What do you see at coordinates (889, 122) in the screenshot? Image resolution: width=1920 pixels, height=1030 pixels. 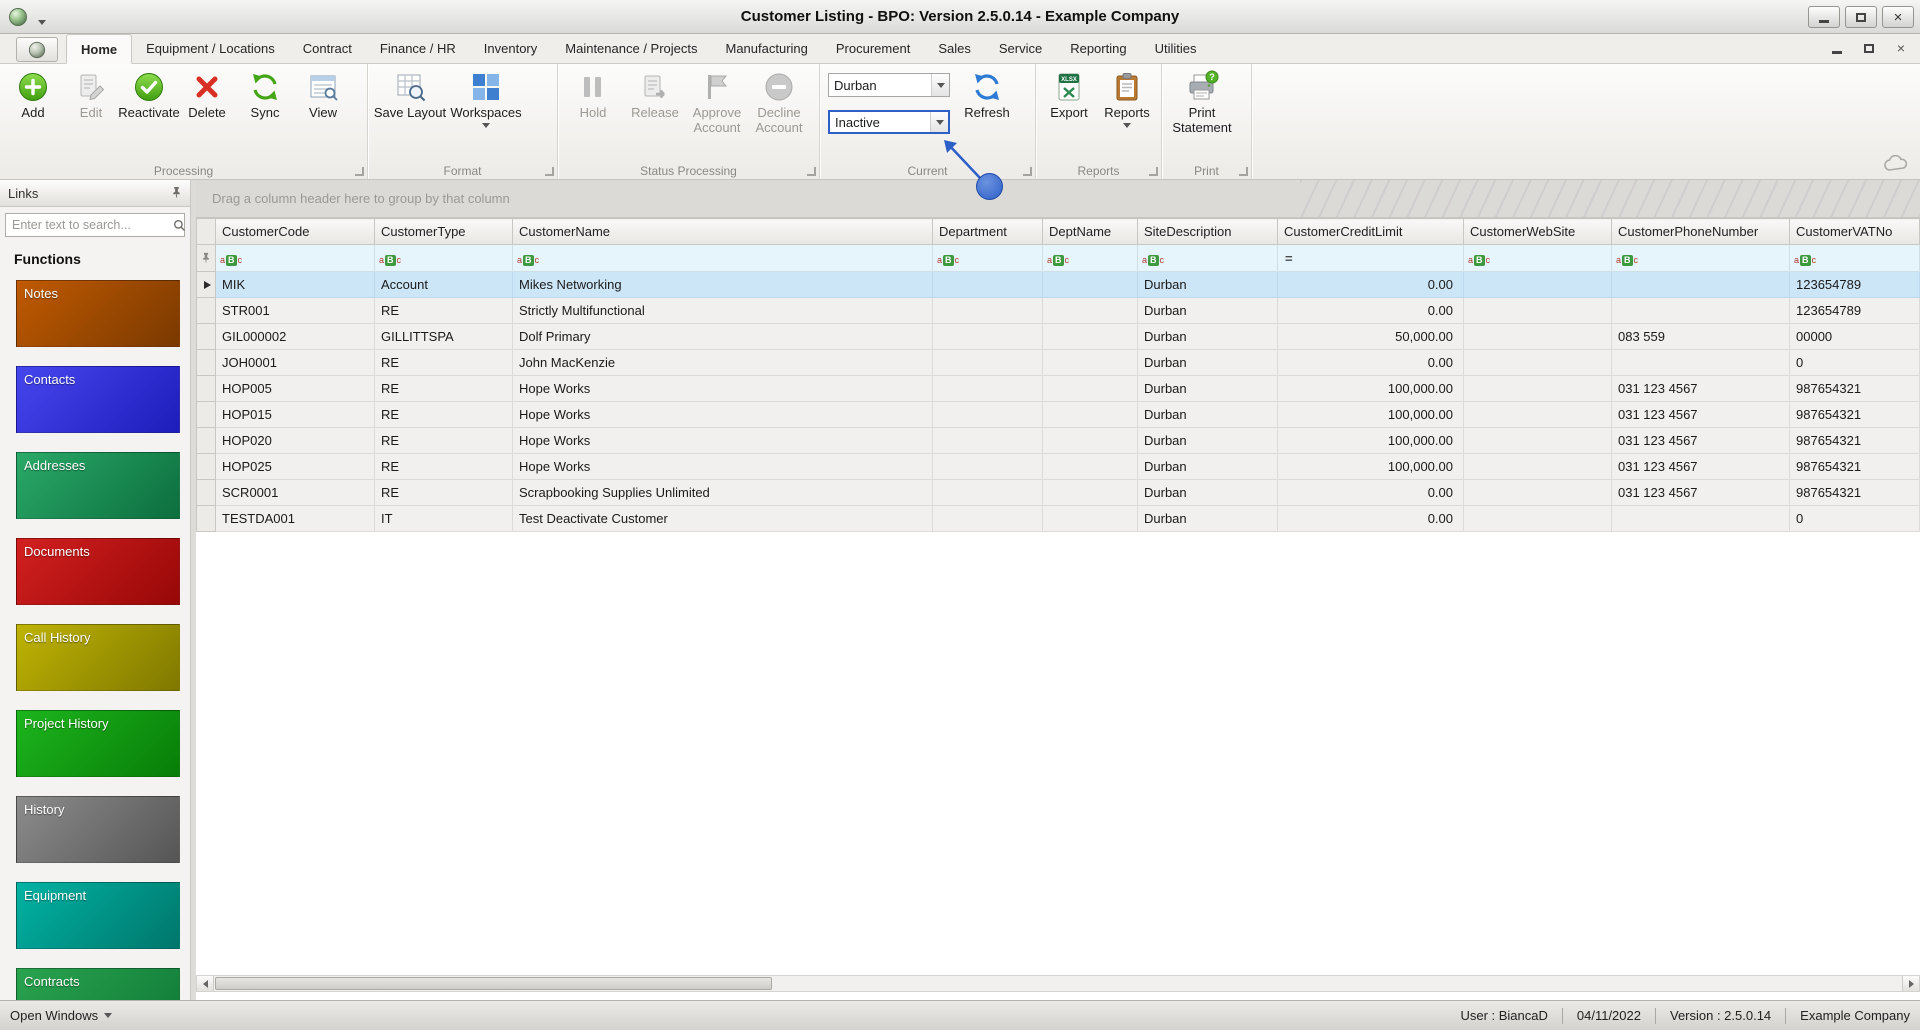 I see `current-status-combobox: Inactive` at bounding box center [889, 122].